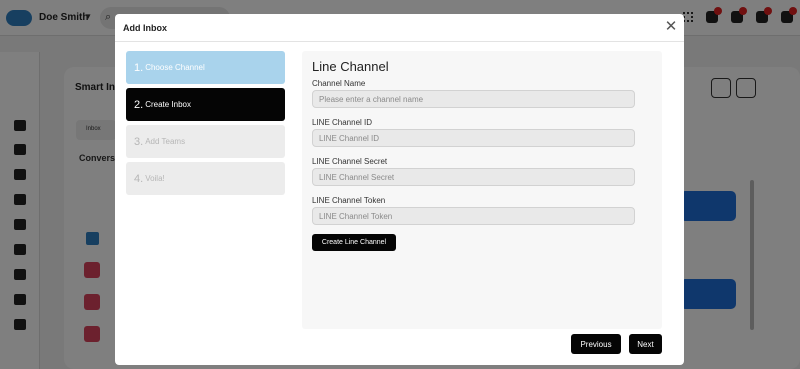 This screenshot has width=800, height=369. Describe the element at coordinates (350, 161) in the screenshot. I see `channel-secret-label: LINE Channel Secret` at that location.